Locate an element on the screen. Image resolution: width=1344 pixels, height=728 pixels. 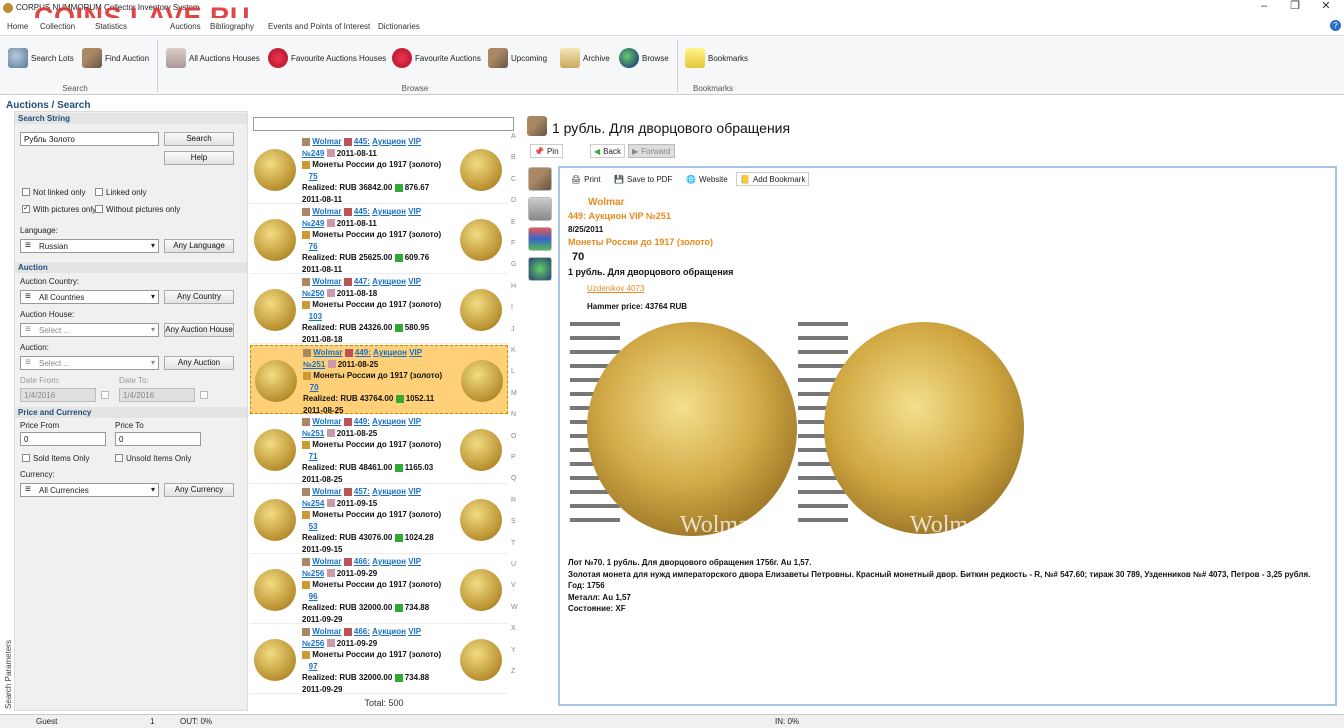
any-language-button: Any Language is located at coordinates (199, 246).